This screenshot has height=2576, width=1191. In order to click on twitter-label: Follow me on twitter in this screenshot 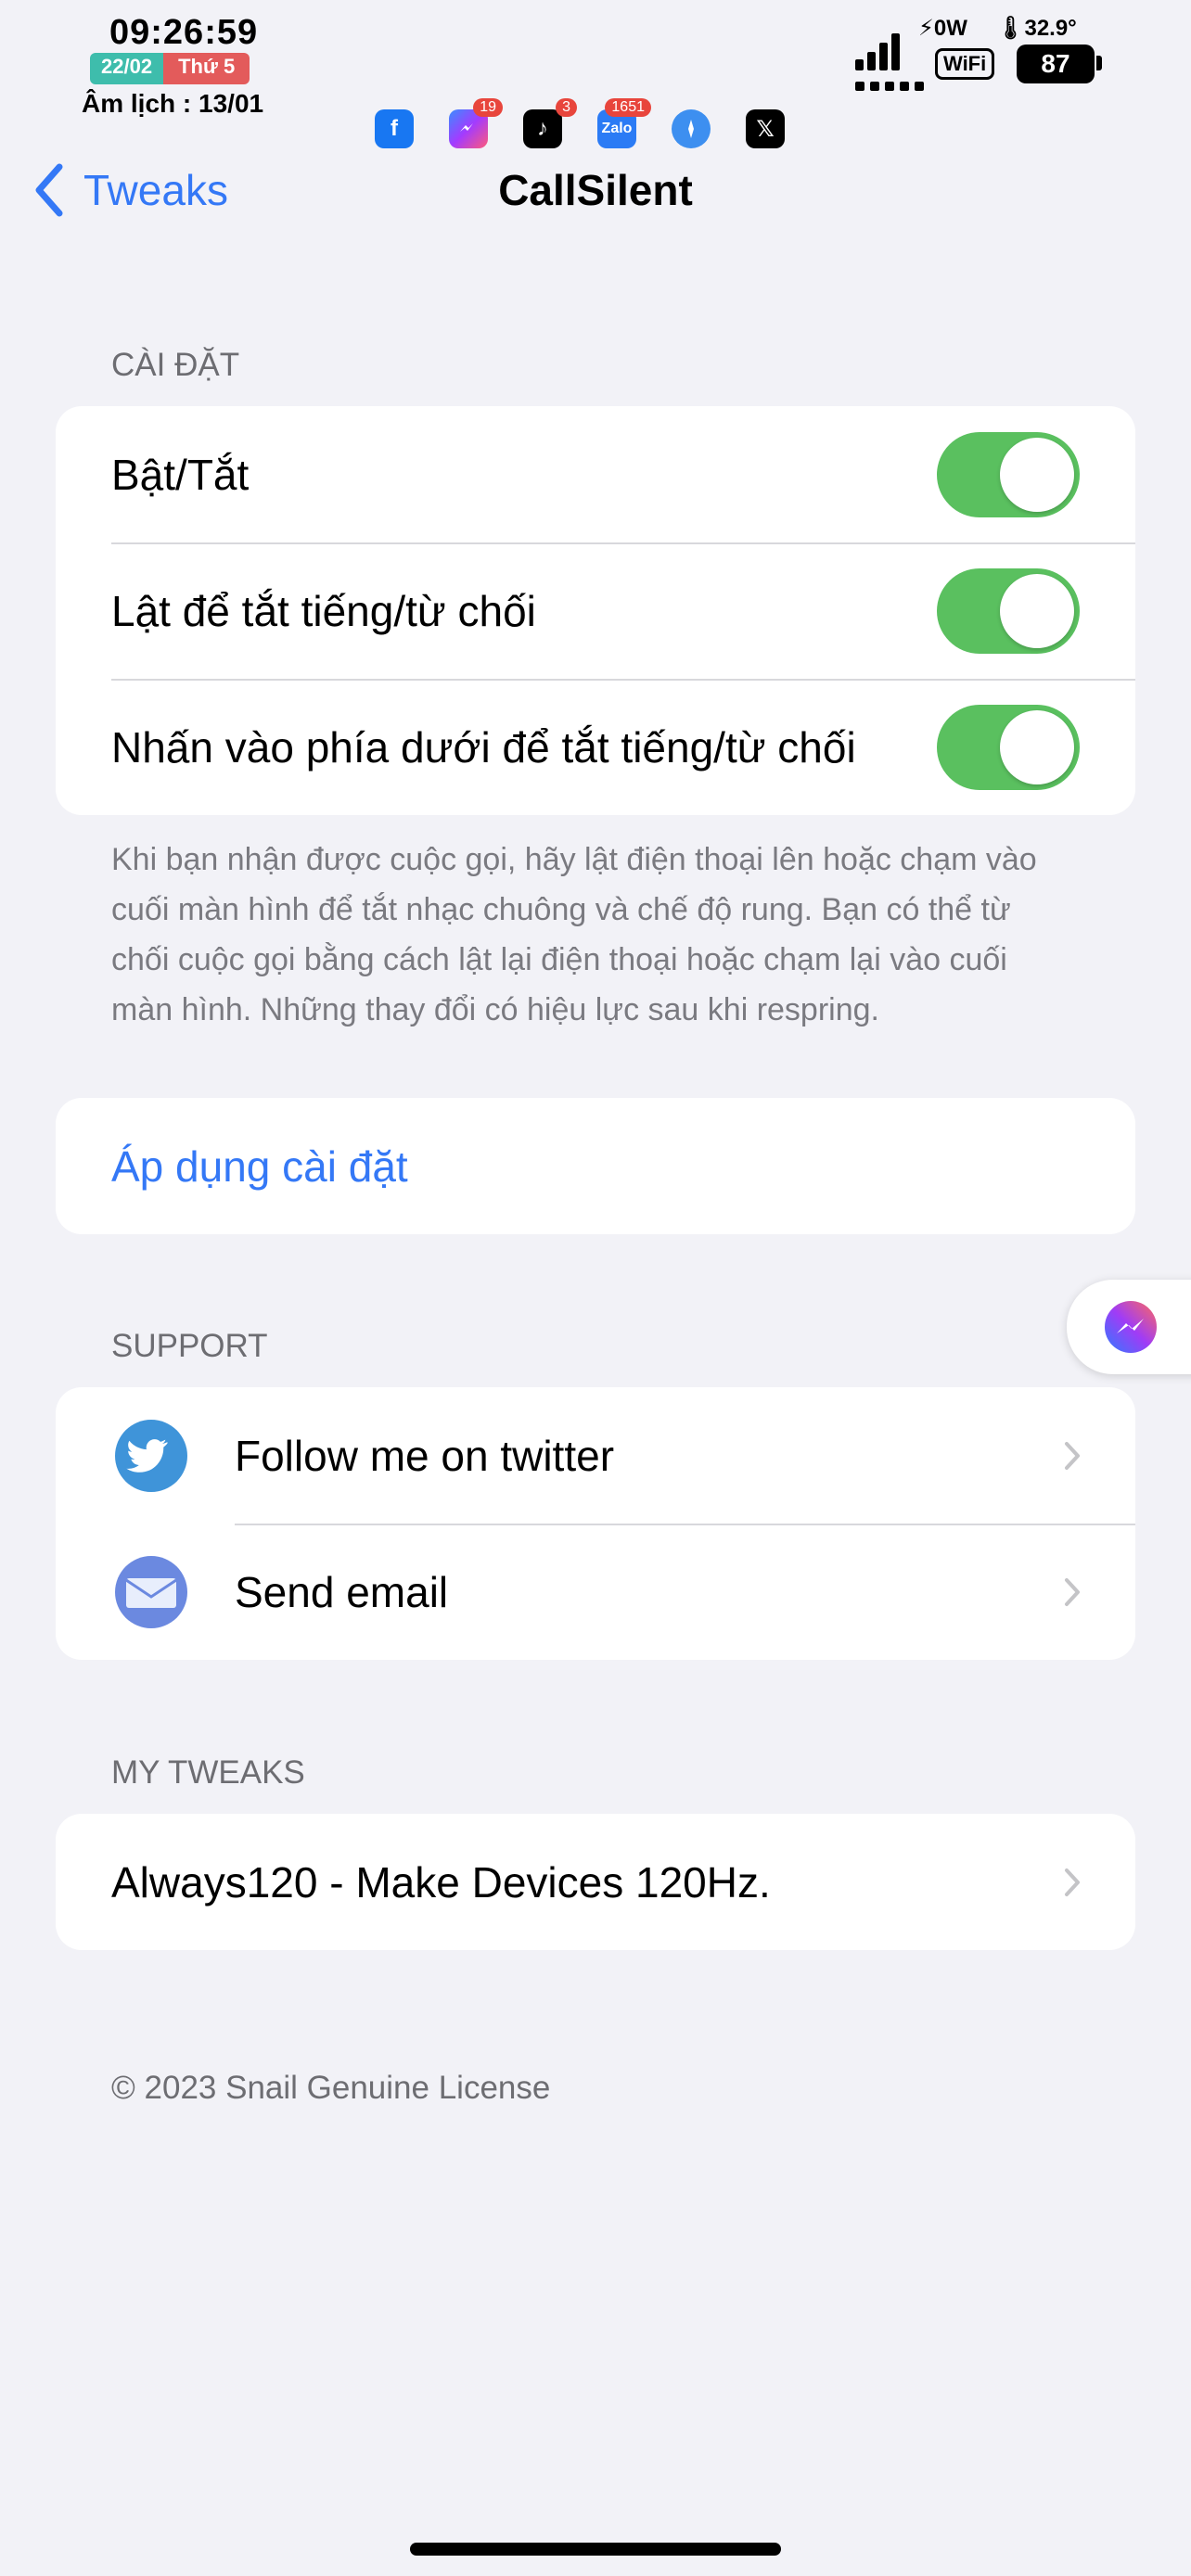, I will do `click(425, 1455)`.